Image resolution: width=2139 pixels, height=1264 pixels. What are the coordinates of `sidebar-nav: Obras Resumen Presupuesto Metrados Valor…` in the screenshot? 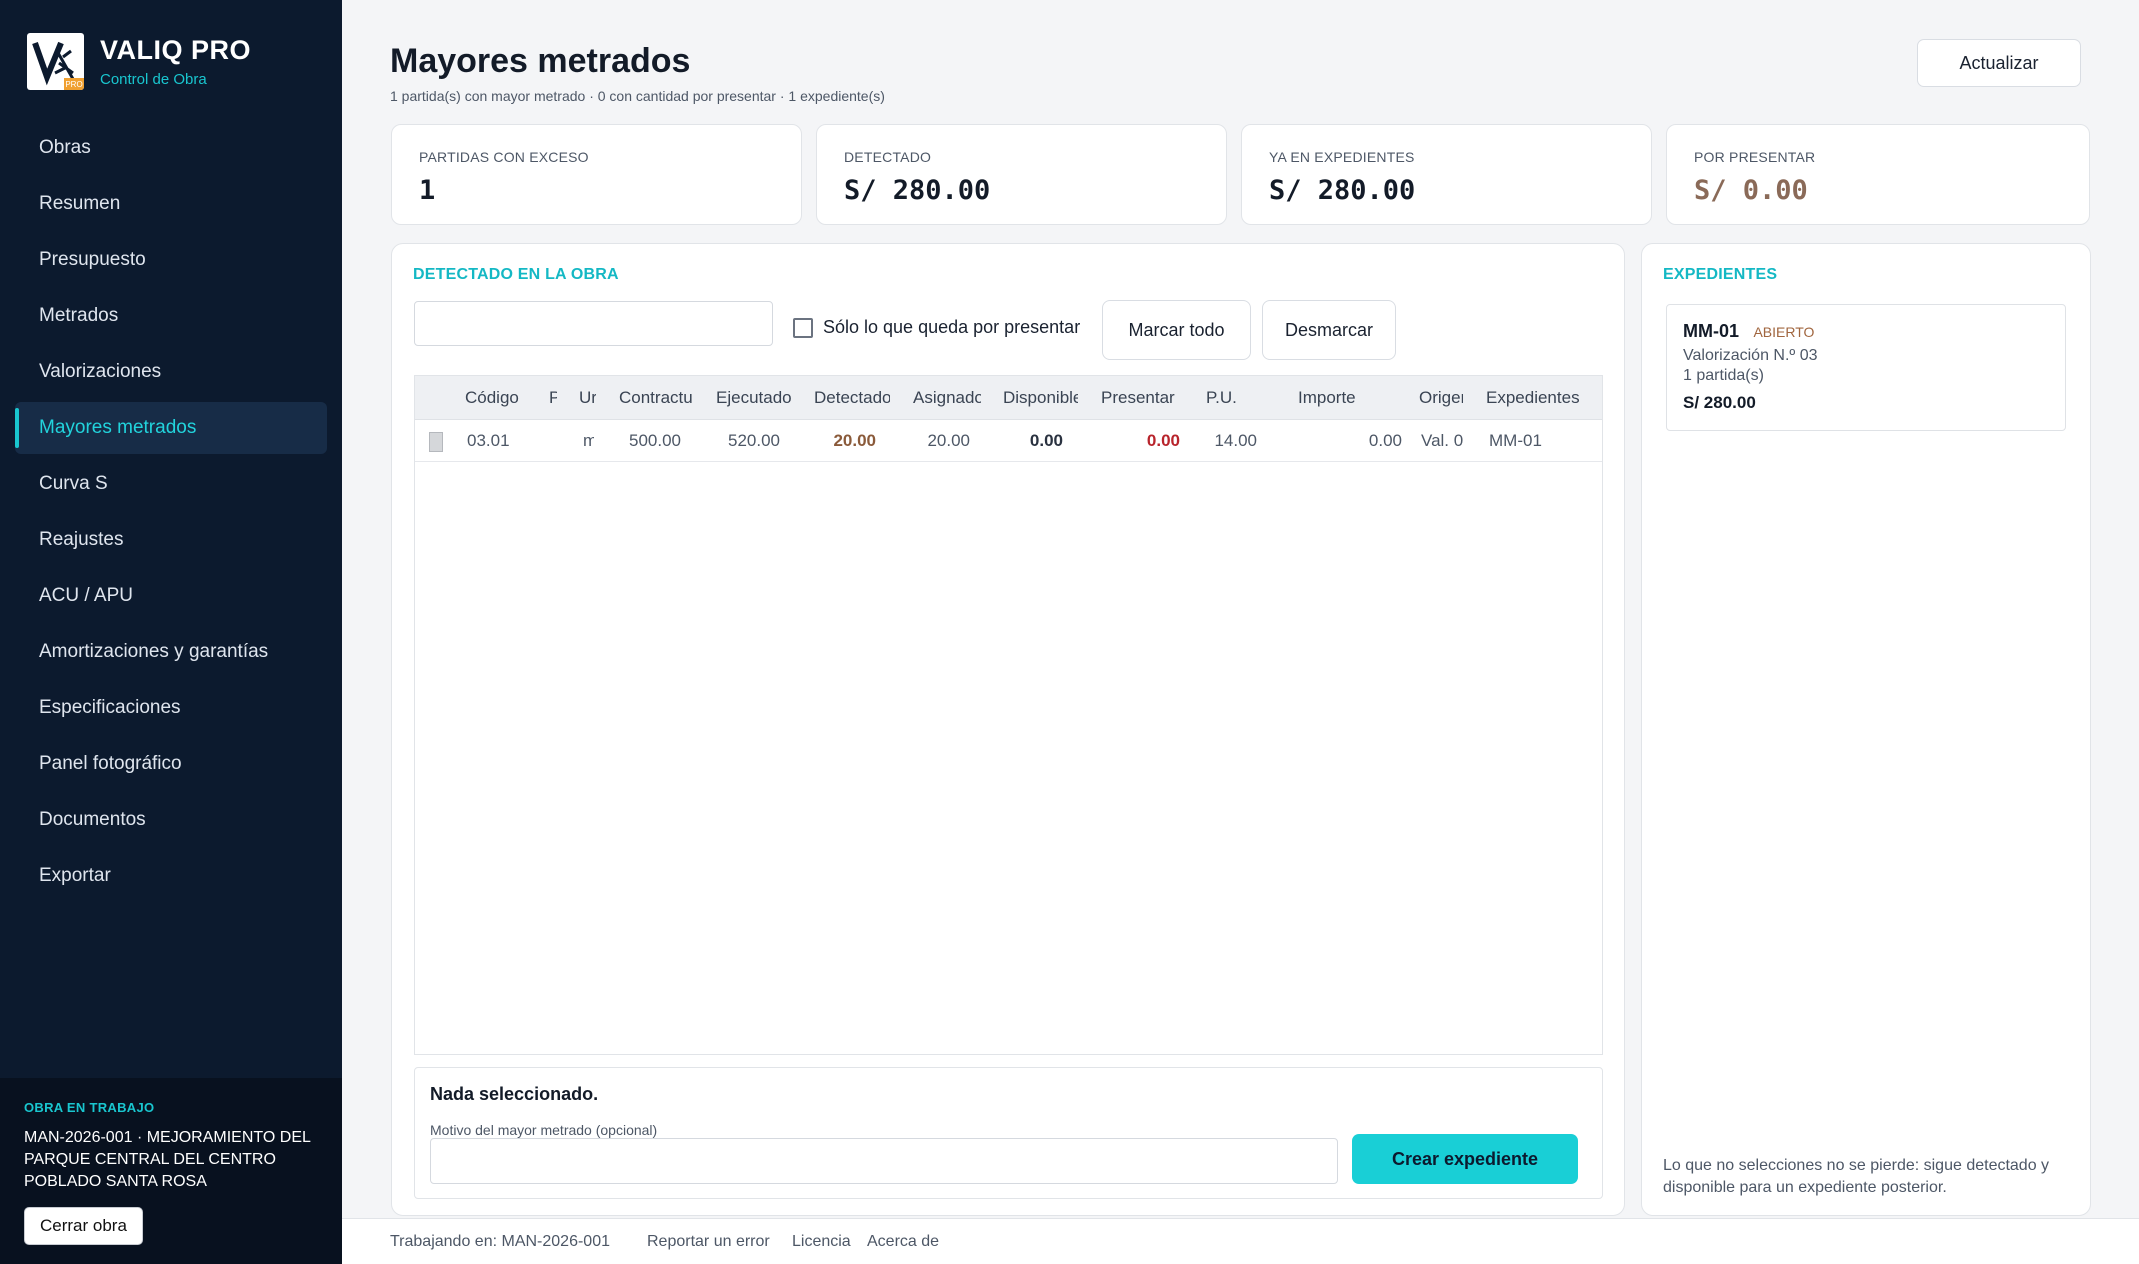 It's located at (171, 514).